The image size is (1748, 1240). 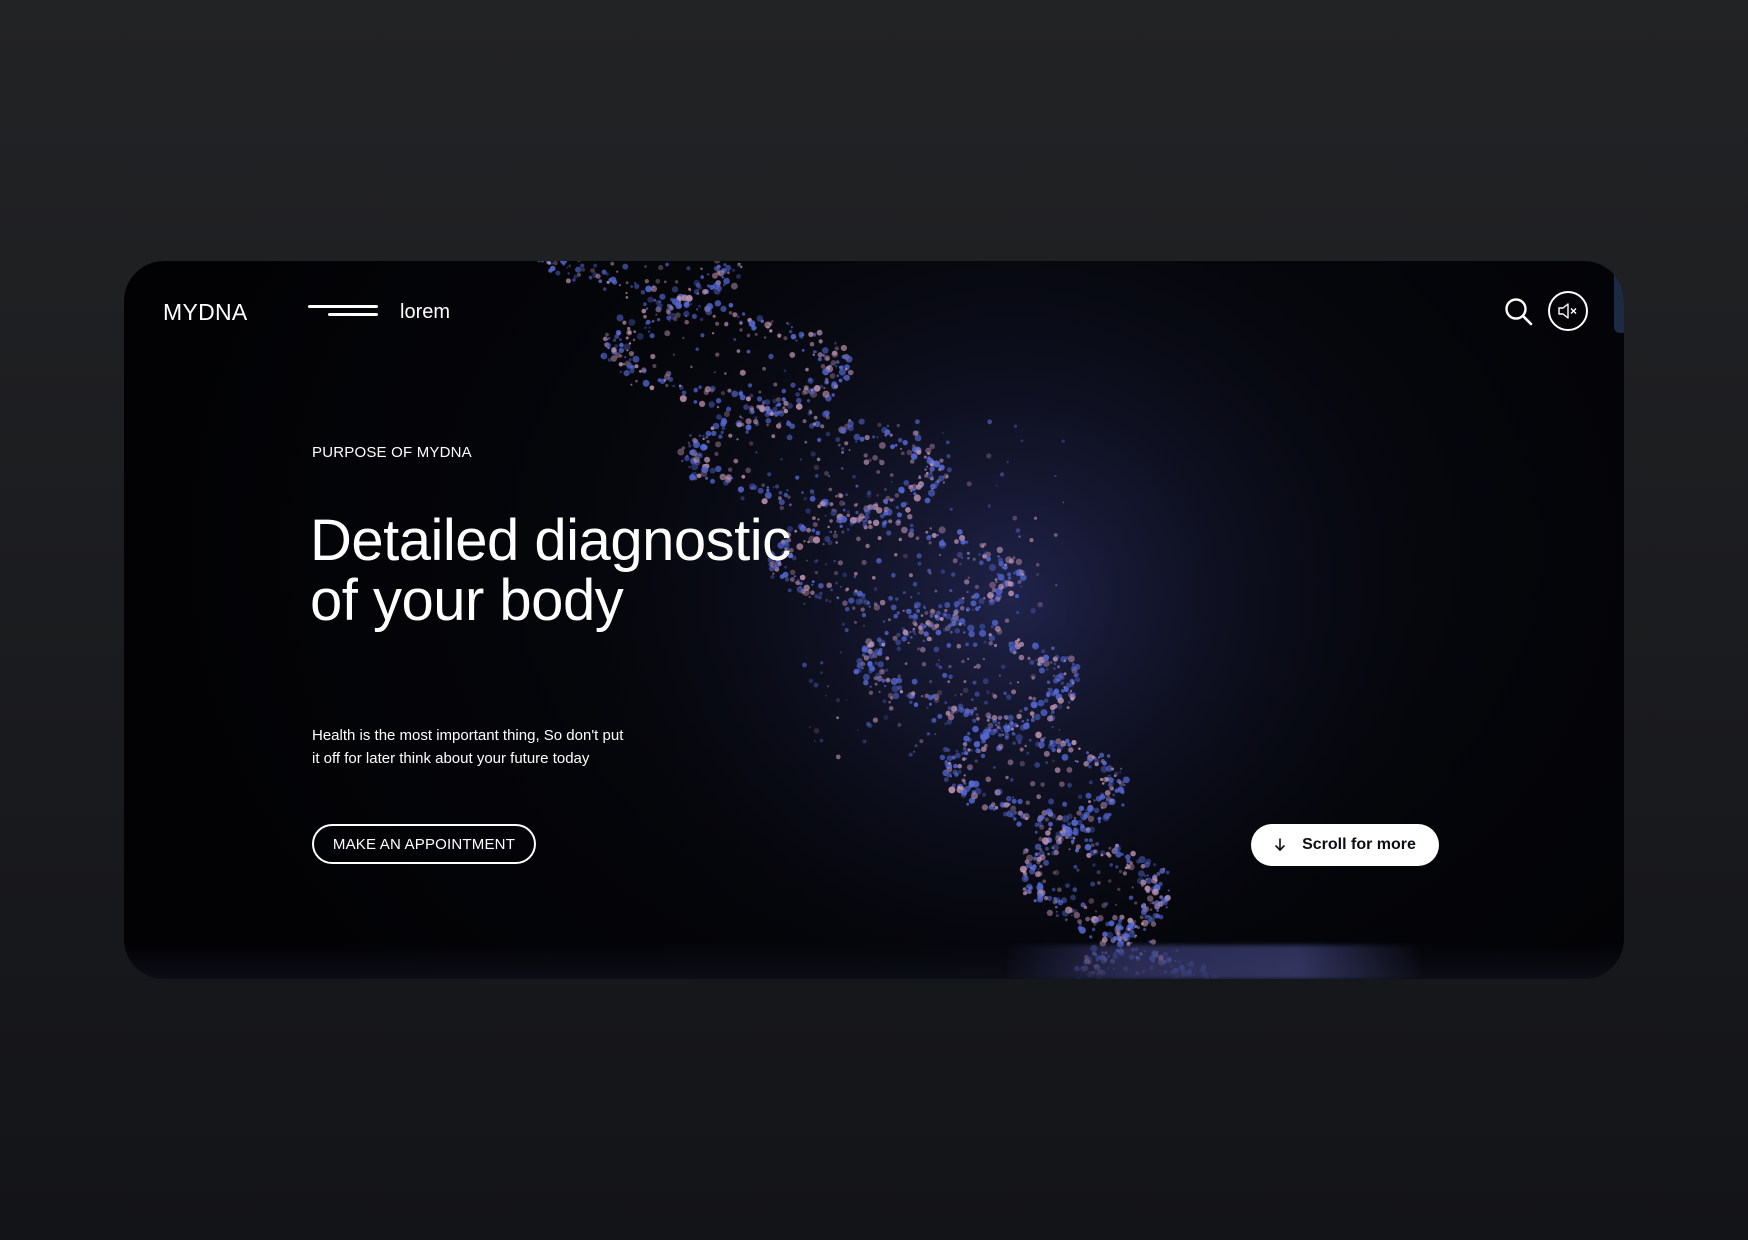 What do you see at coordinates (205, 312) in the screenshot?
I see `brand-logo: MYDNA` at bounding box center [205, 312].